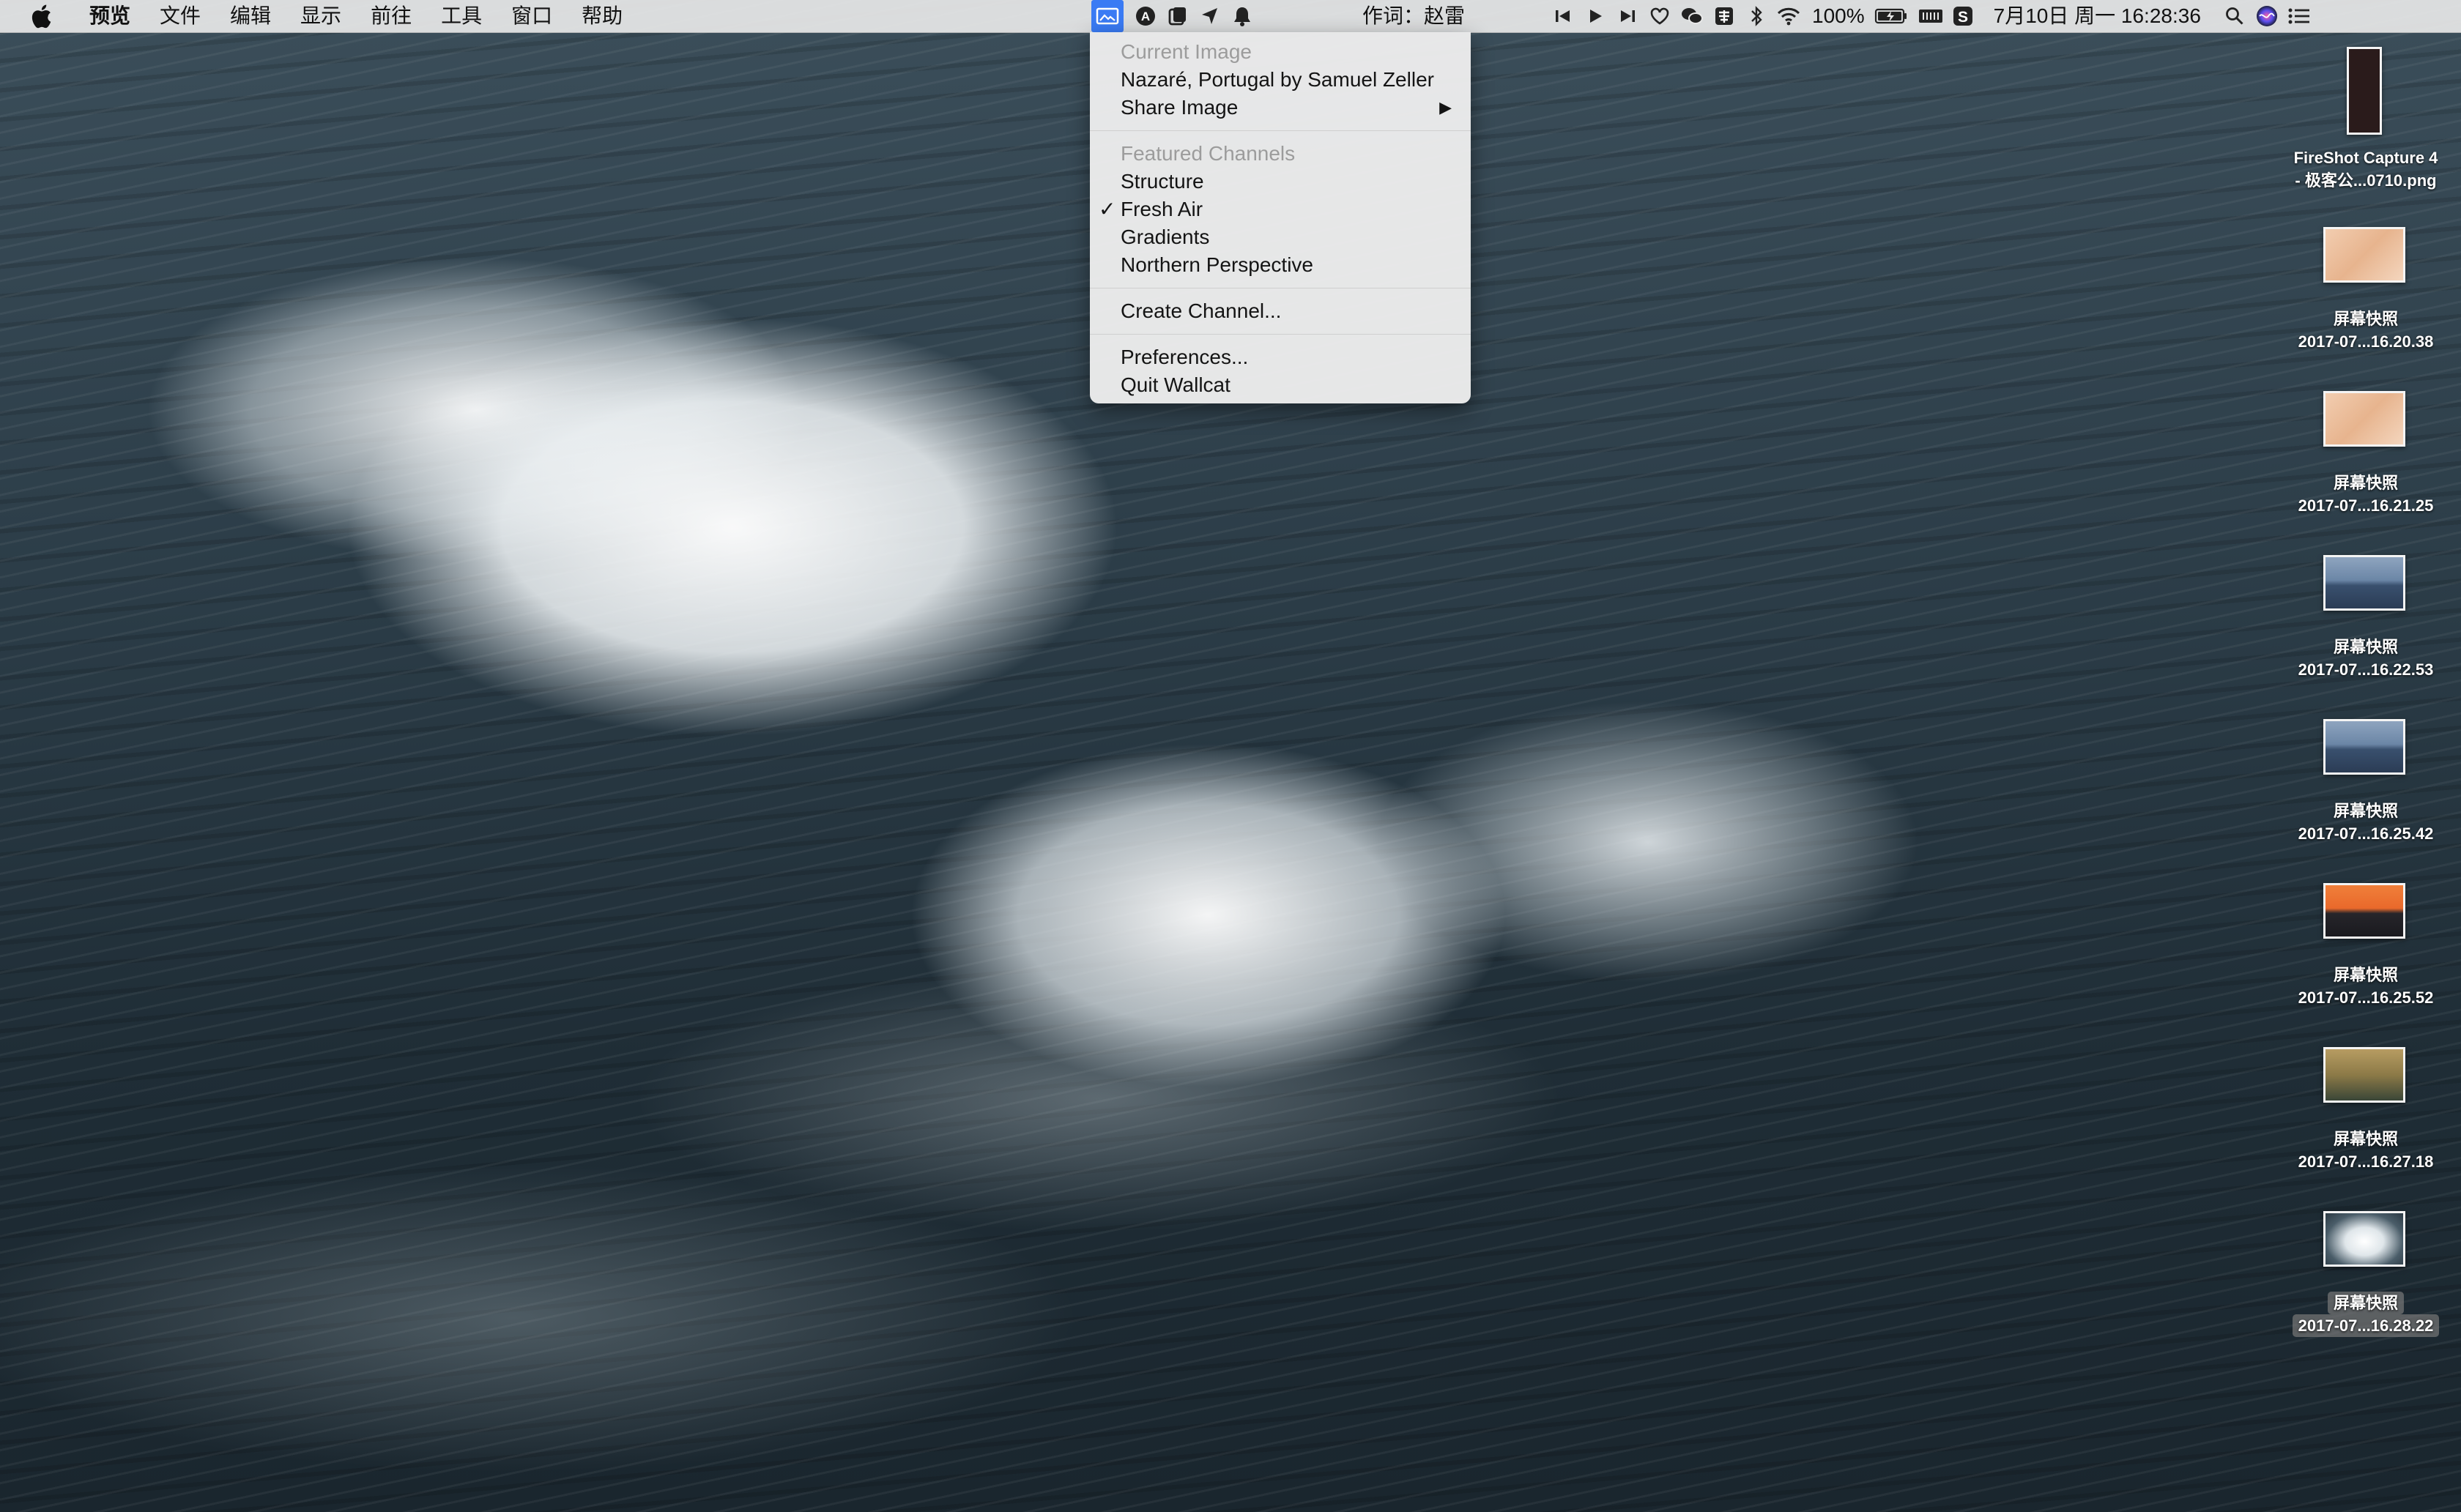 This screenshot has height=1512, width=2461. Describe the element at coordinates (2299, 16) in the screenshot. I see `notification-center-icon` at that location.